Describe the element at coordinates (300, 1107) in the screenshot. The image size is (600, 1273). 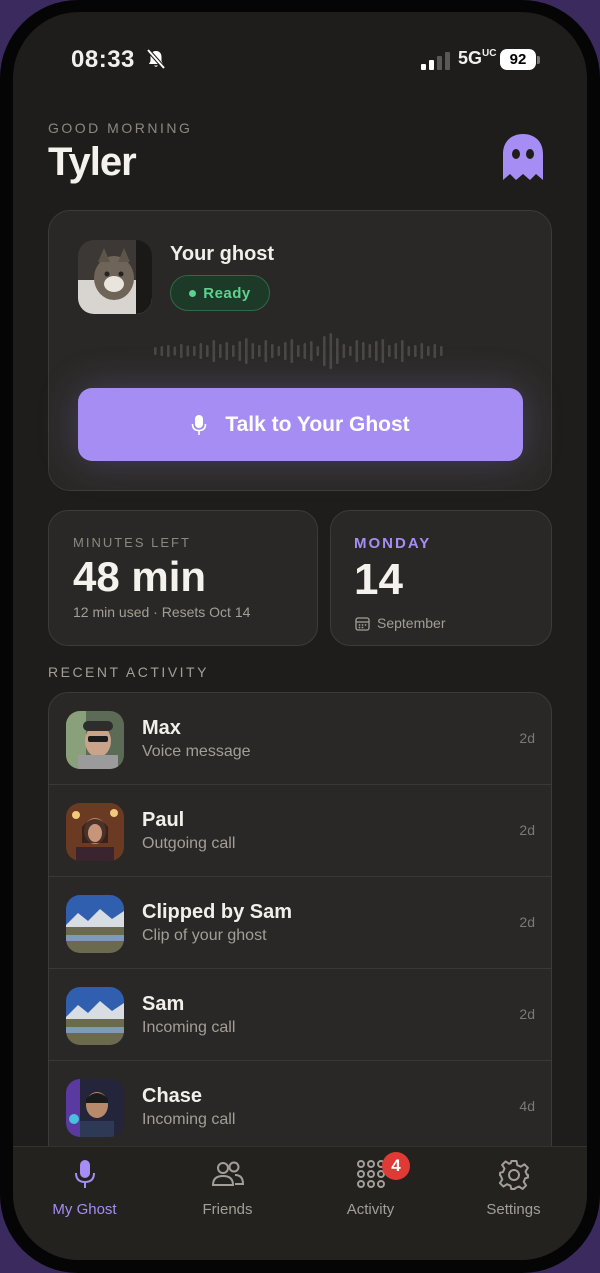
I see `list-item: Chase Incoming call 4d` at that location.